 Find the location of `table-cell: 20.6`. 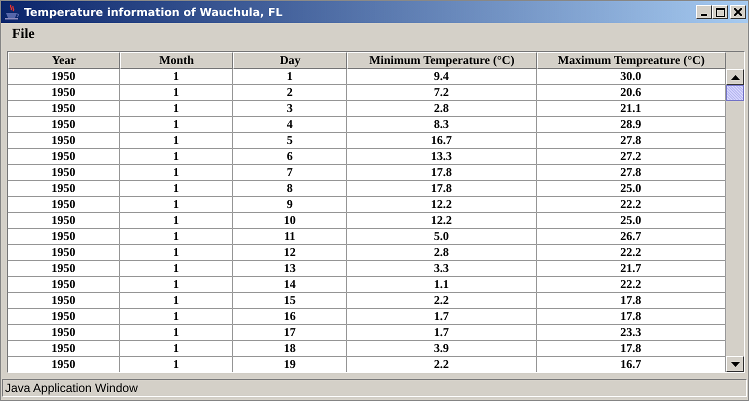

table-cell: 20.6 is located at coordinates (631, 93).